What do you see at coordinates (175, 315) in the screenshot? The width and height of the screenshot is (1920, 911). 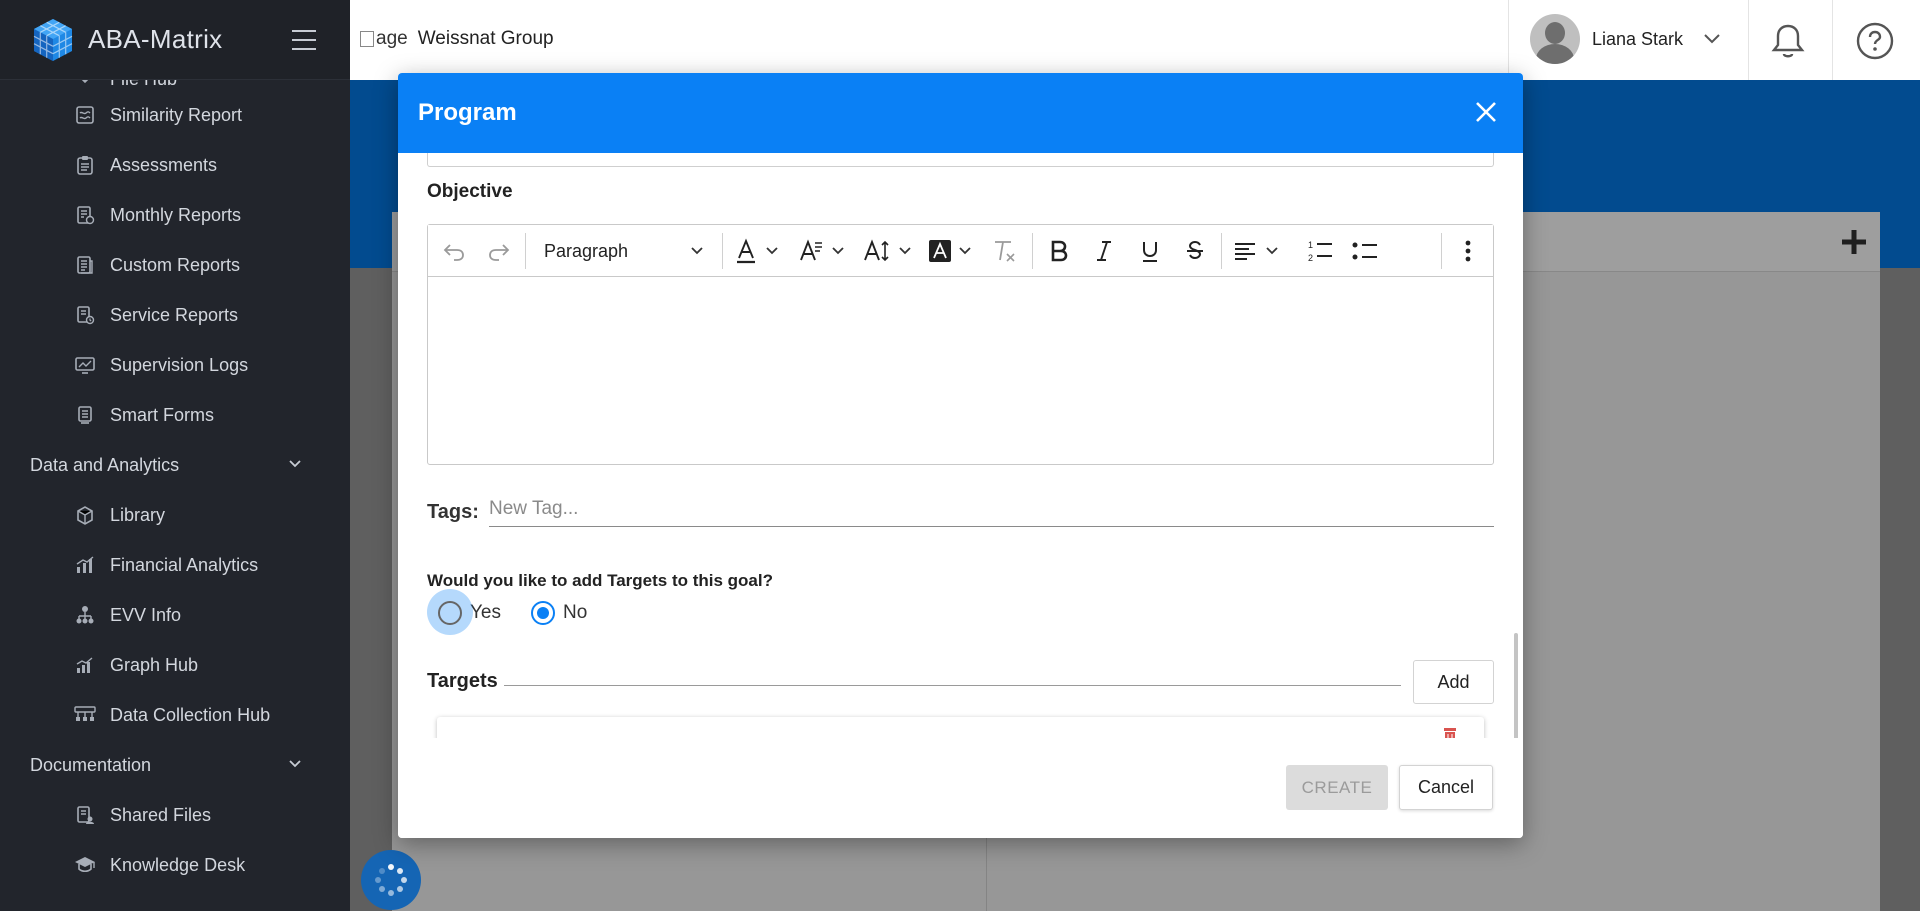 I see `sidebar-item-service-reports: Service Reports` at bounding box center [175, 315].